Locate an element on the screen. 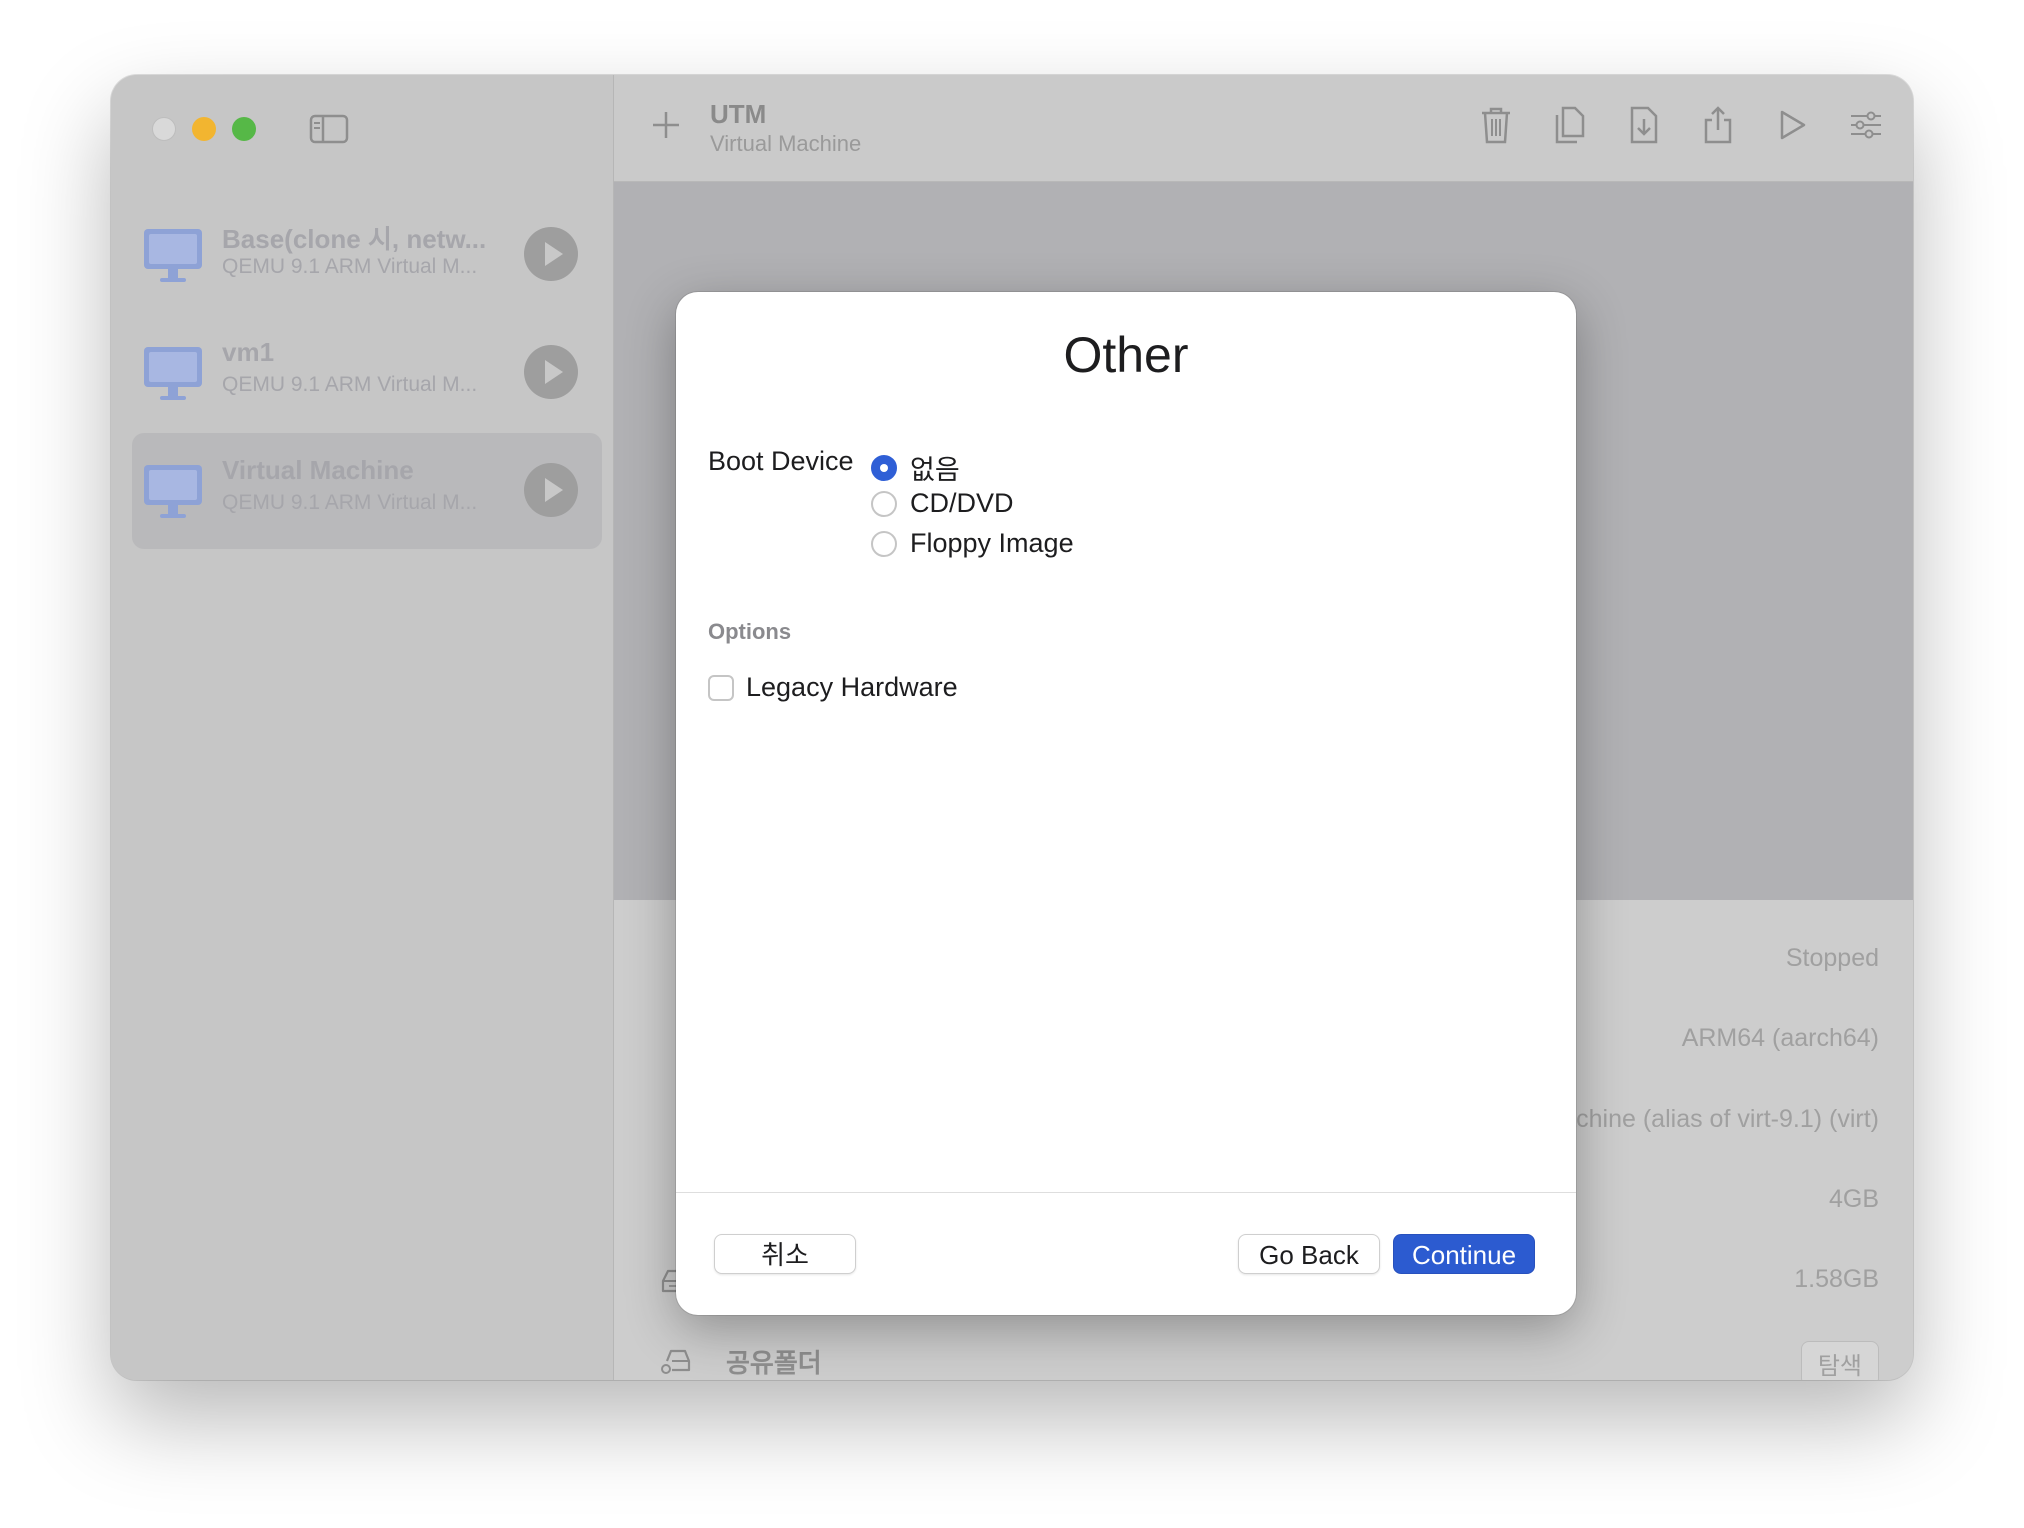 The width and height of the screenshot is (2024, 1528). dialog-divider is located at coordinates (1126, 1192).